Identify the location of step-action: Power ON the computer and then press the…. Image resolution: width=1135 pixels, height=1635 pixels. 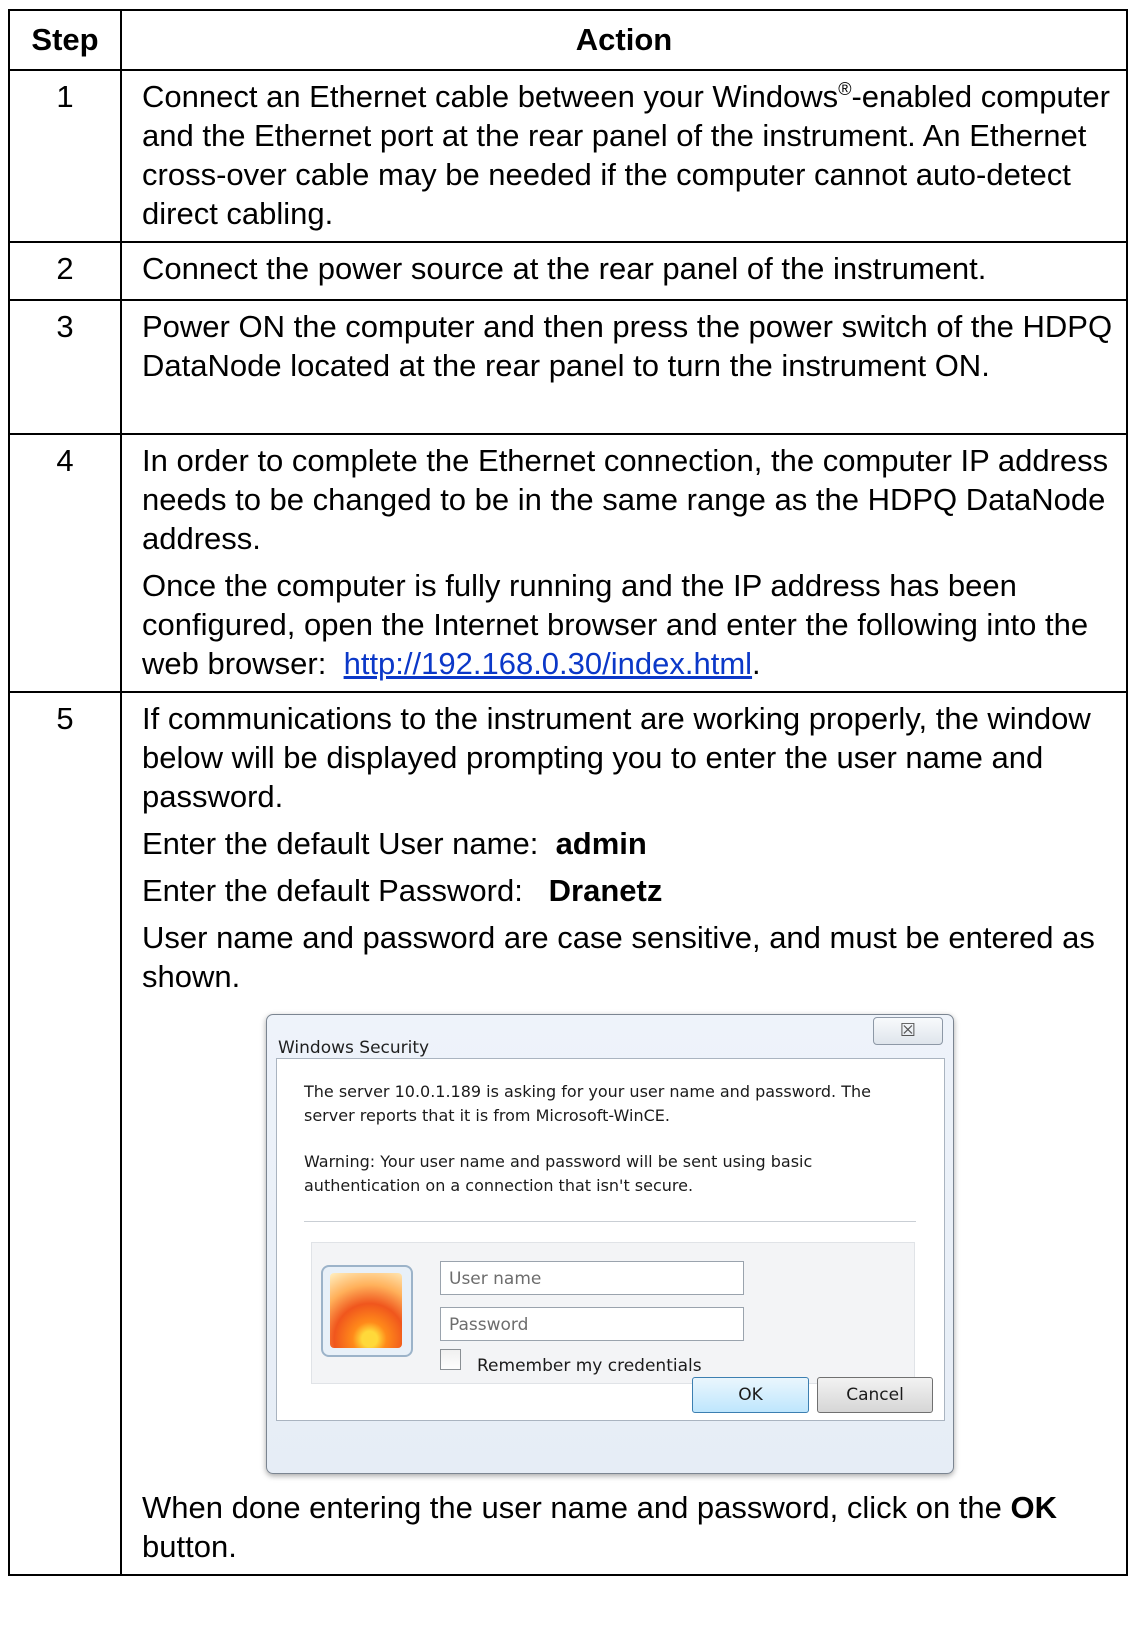
(624, 367).